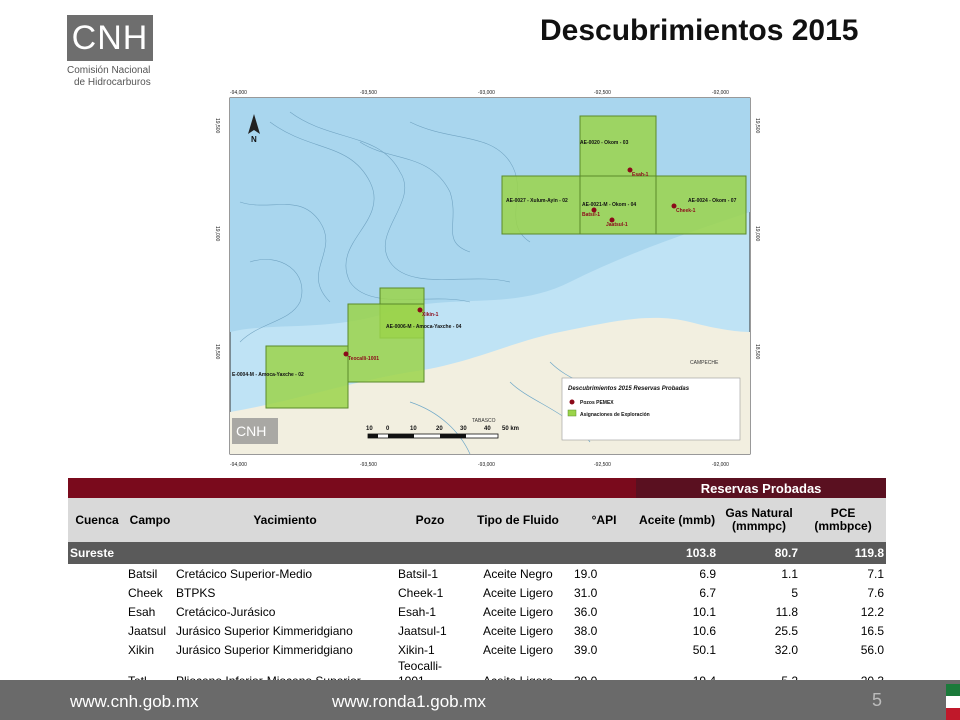 The height and width of the screenshot is (720, 960). What do you see at coordinates (708, 592) in the screenshot?
I see `cell-aceite: 6.7` at bounding box center [708, 592].